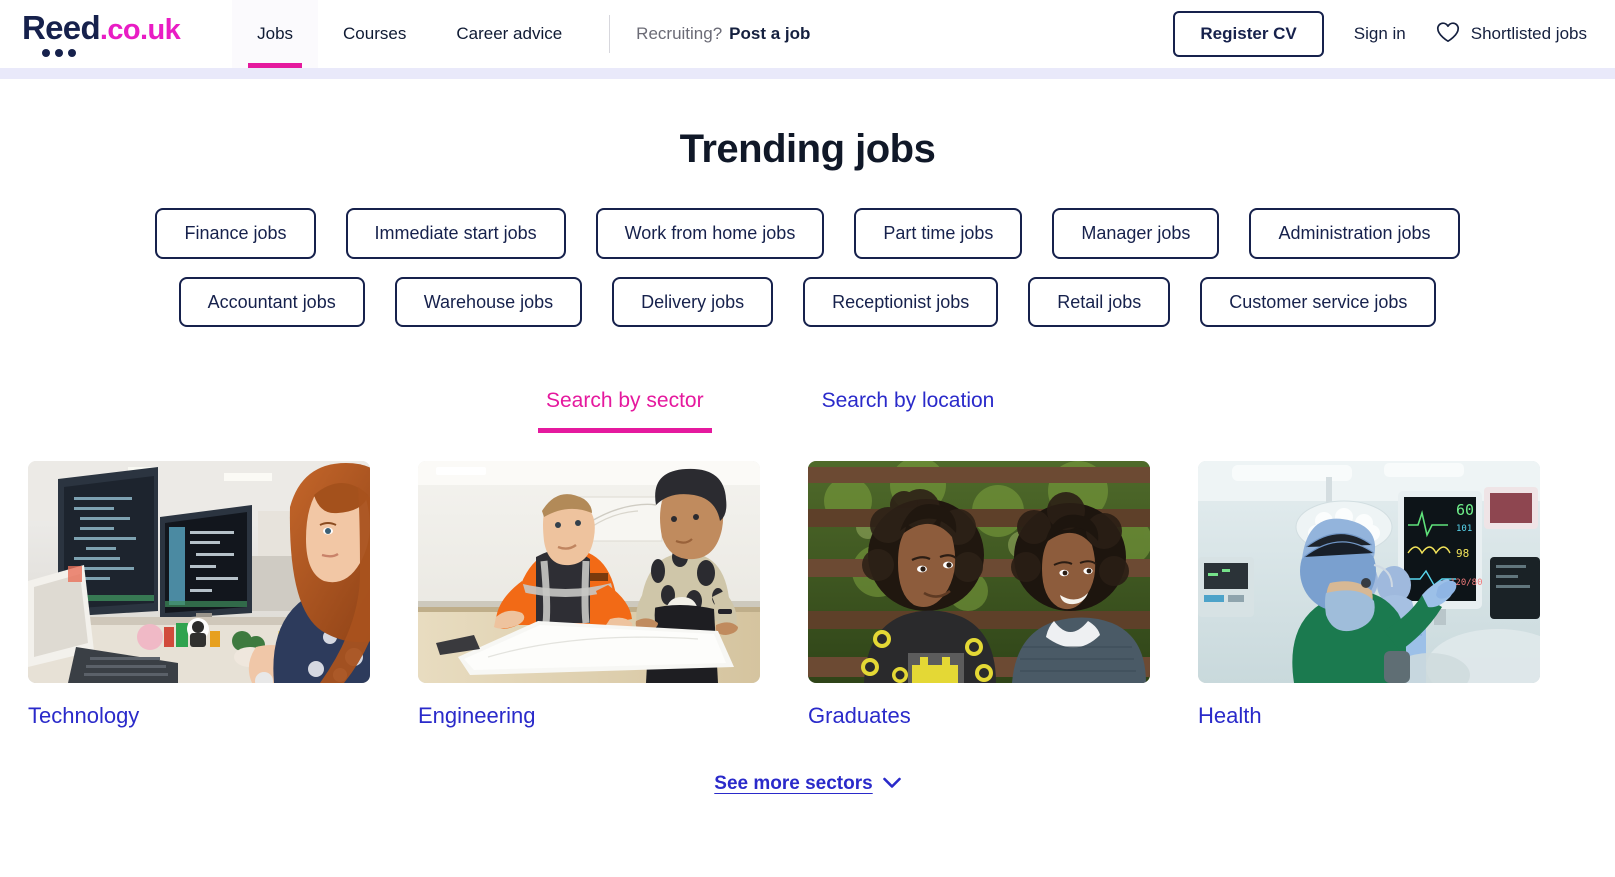 The height and width of the screenshot is (877, 1615). Describe the element at coordinates (1462, 553) in the screenshot. I see `svg-text: 98` at that location.